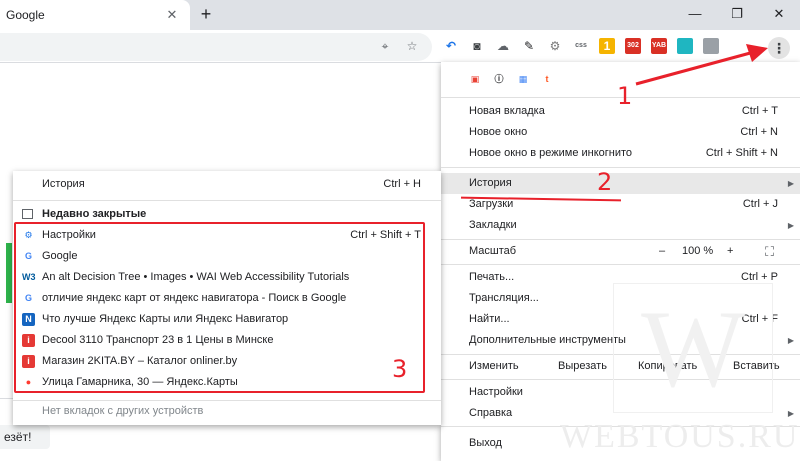 This screenshot has width=800, height=461. Describe the element at coordinates (620, 132) in the screenshot. I see `menu-item-new-window: Новое окно Ctrl + N` at that location.